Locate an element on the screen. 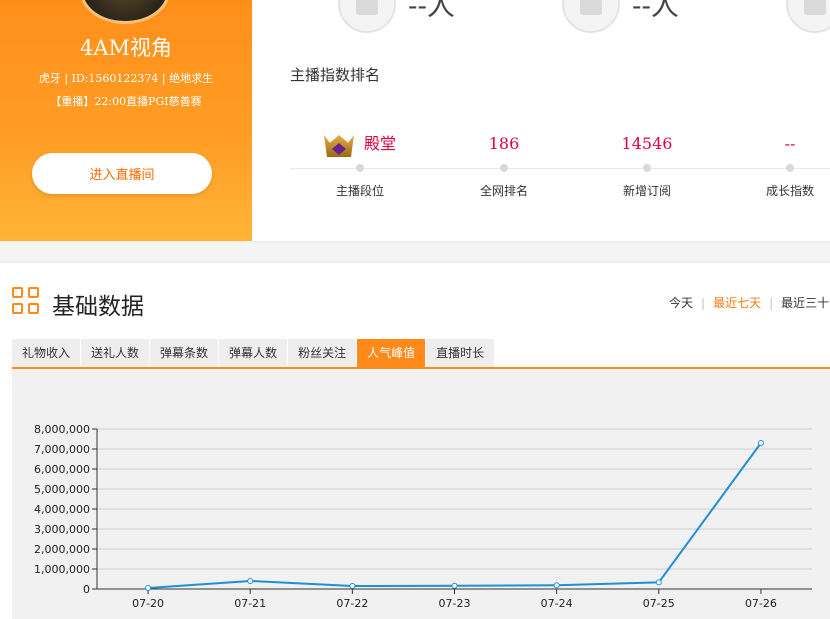 The height and width of the screenshot is (619, 830). range-last-30-days: 最近三十 is located at coordinates (805, 303).